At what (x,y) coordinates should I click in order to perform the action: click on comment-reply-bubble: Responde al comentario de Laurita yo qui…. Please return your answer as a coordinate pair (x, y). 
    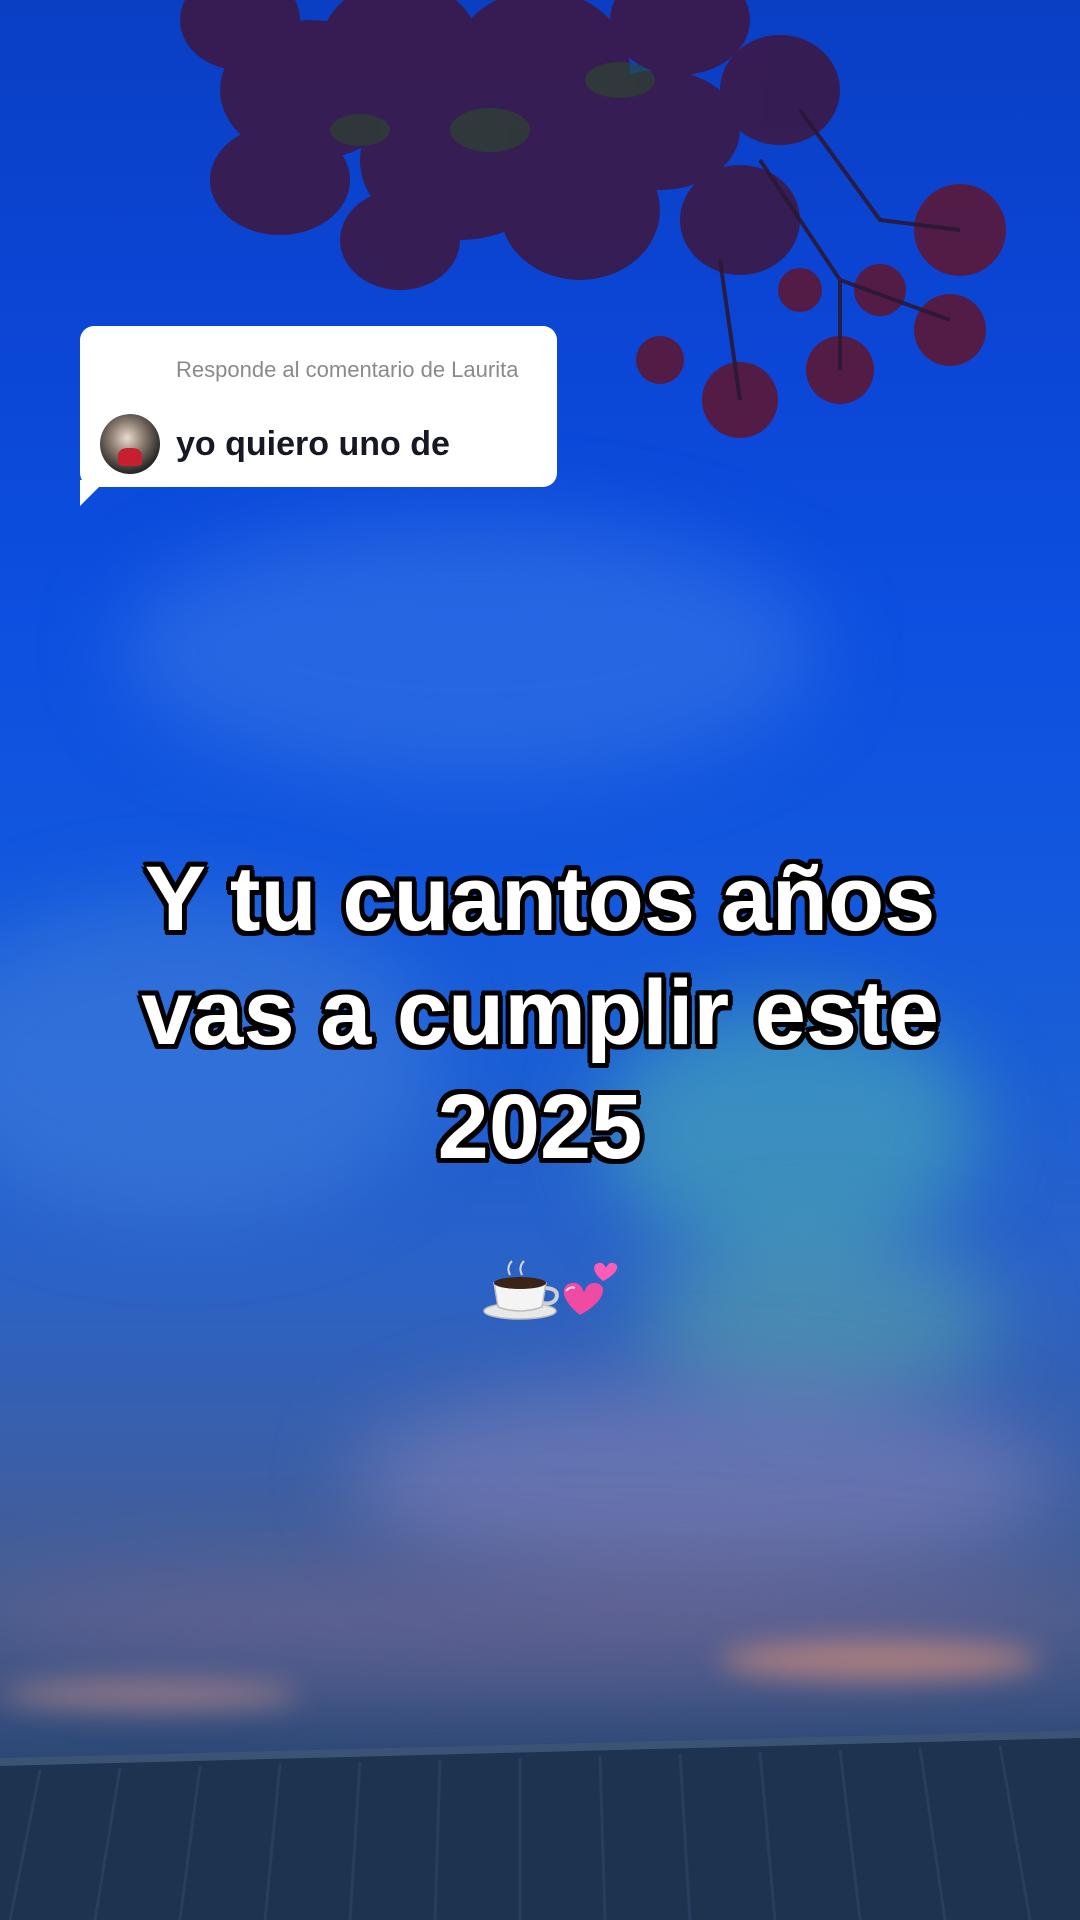
    Looking at the image, I should click on (318, 406).